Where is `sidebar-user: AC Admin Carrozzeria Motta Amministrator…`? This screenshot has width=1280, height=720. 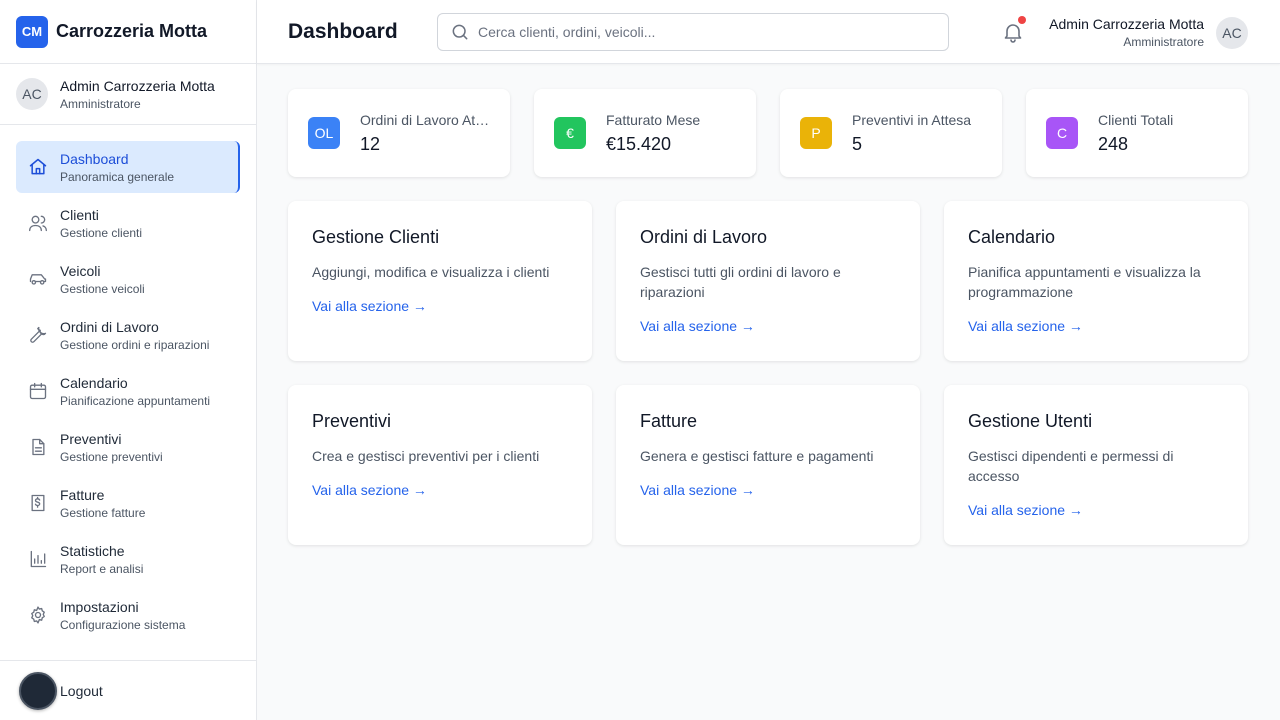 sidebar-user: AC Admin Carrozzeria Motta Amministrator… is located at coordinates (128, 94).